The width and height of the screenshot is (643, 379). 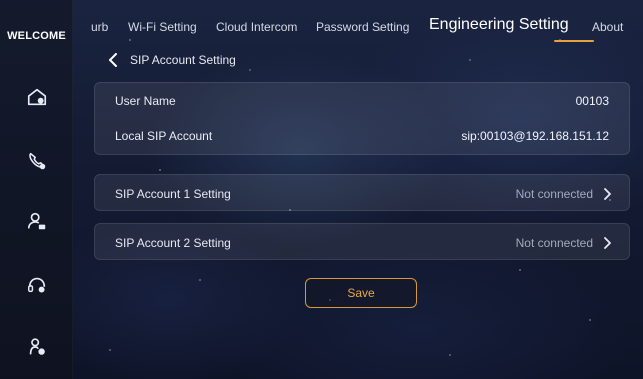 I want to click on sip-account-1-status: Not connected, so click(x=554, y=193).